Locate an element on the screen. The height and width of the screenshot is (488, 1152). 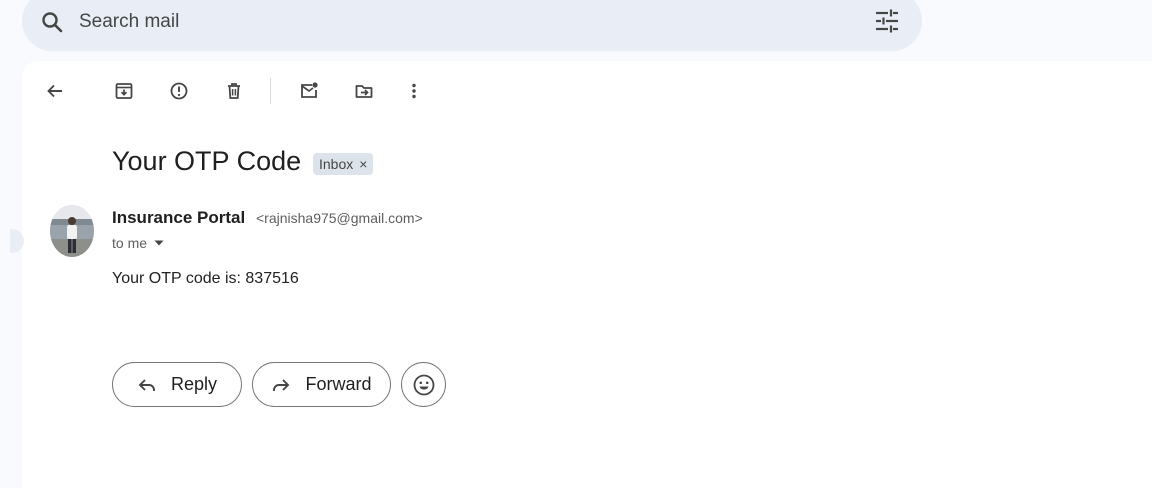
forward-button: Forward is located at coordinates (321, 384).